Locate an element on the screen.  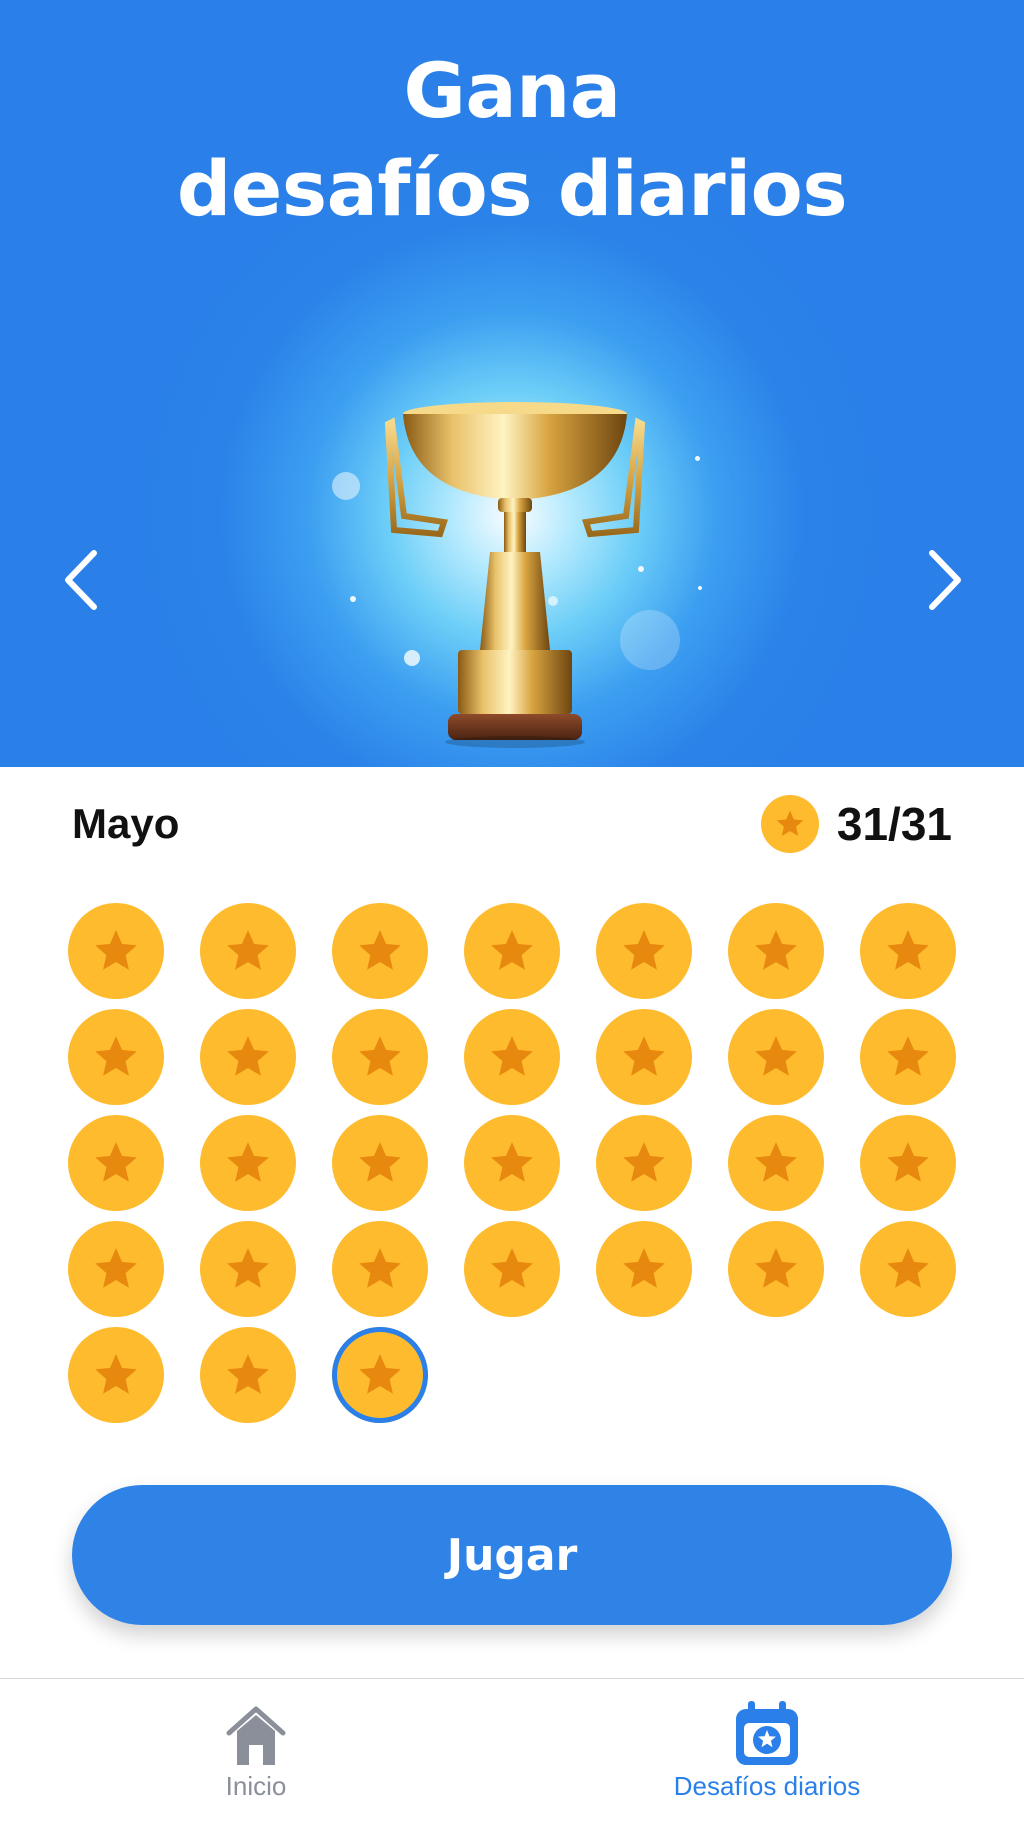
trophy-image is located at coordinates (515, 575).